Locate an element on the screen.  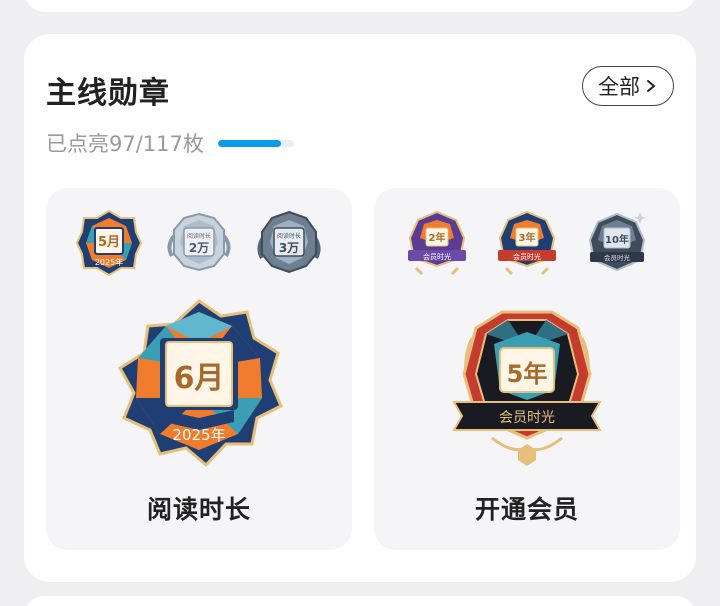
small-badge-top-text: 2年 is located at coordinates (437, 237).